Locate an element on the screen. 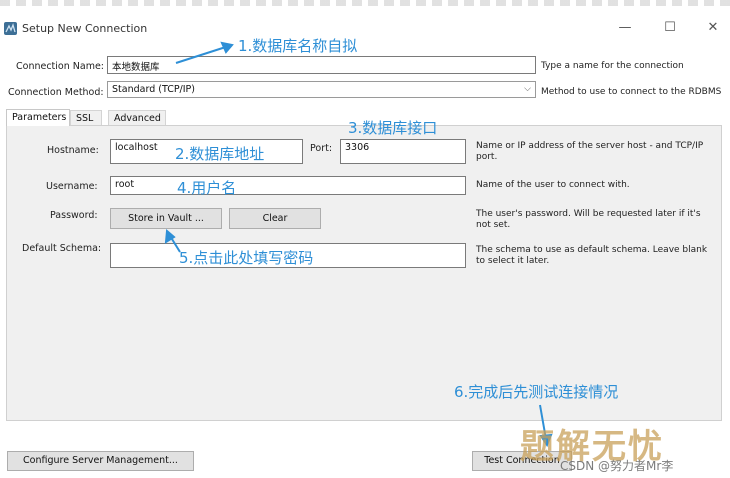 The width and height of the screenshot is (730, 478). annotation-4: 4.用户名 is located at coordinates (207, 188).